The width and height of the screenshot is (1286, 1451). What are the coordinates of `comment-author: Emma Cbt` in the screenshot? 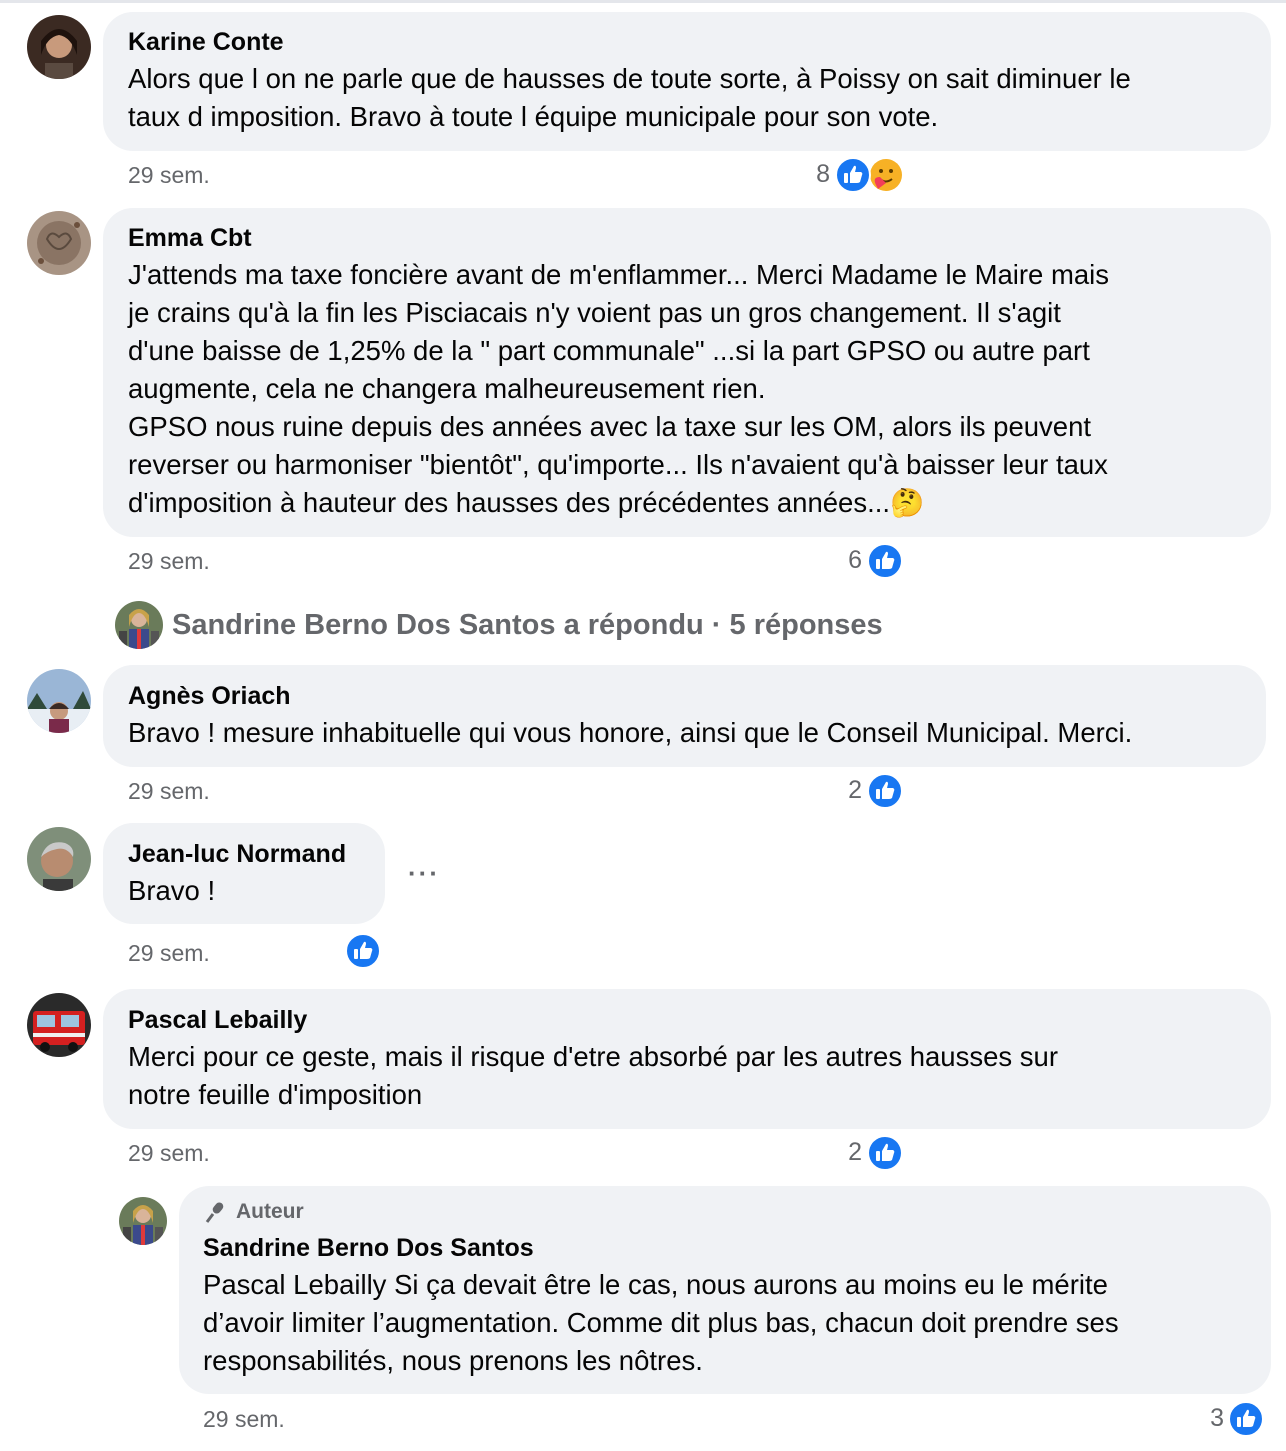 It's located at (190, 238).